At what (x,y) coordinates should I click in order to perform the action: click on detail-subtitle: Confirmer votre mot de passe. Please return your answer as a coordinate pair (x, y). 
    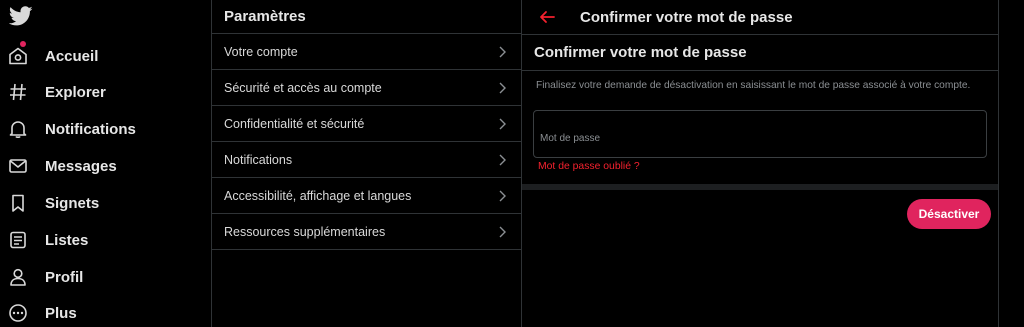
    Looking at the image, I should click on (760, 52).